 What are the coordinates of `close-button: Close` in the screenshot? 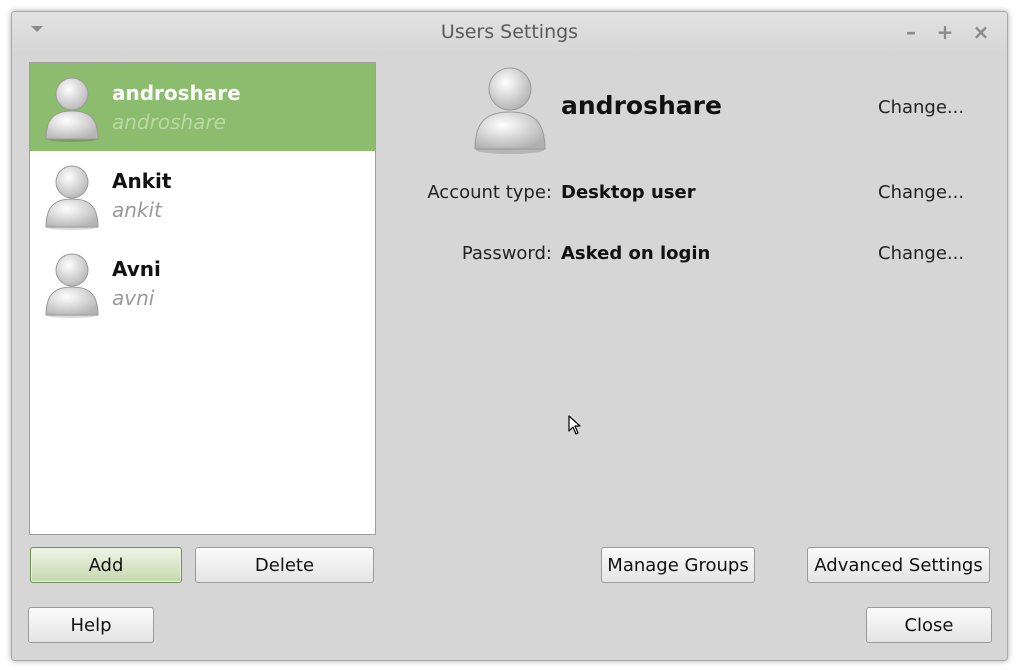 It's located at (929, 625).